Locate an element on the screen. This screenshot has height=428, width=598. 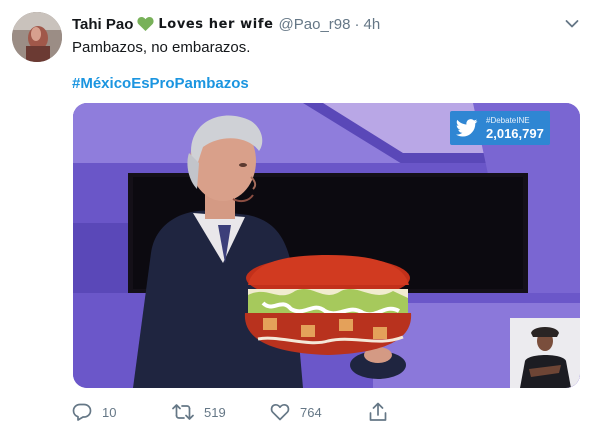
tweet-actions: 10 519 764 is located at coordinates (232, 412).